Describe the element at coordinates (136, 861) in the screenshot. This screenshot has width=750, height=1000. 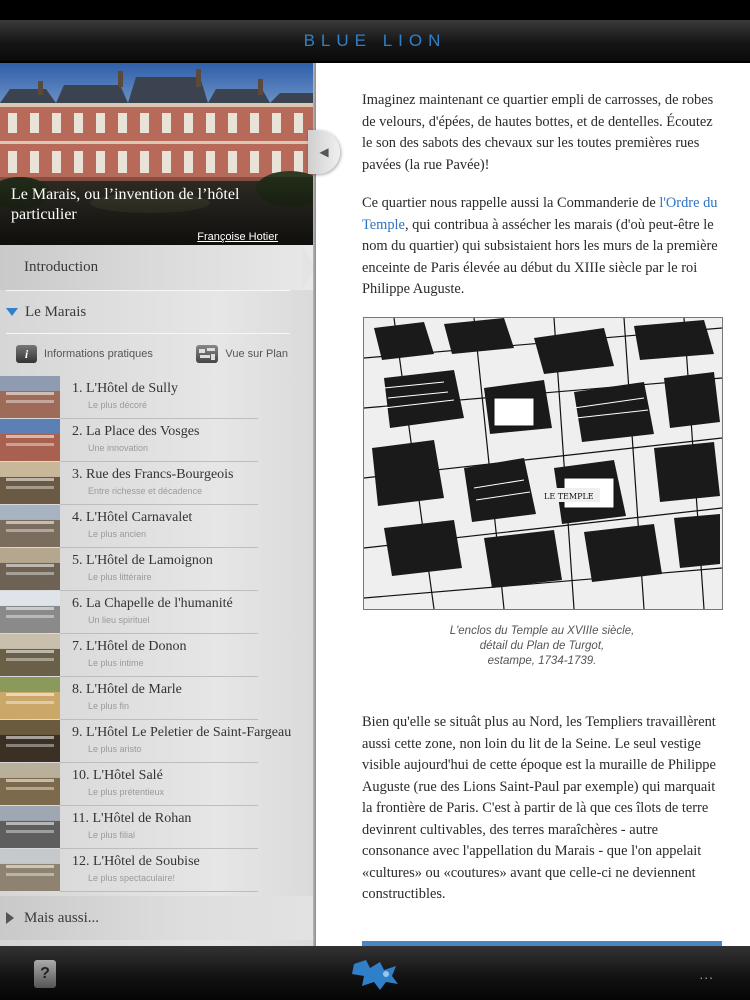
I see `chapter-title: 12. L'Hôtel de Soubise` at that location.